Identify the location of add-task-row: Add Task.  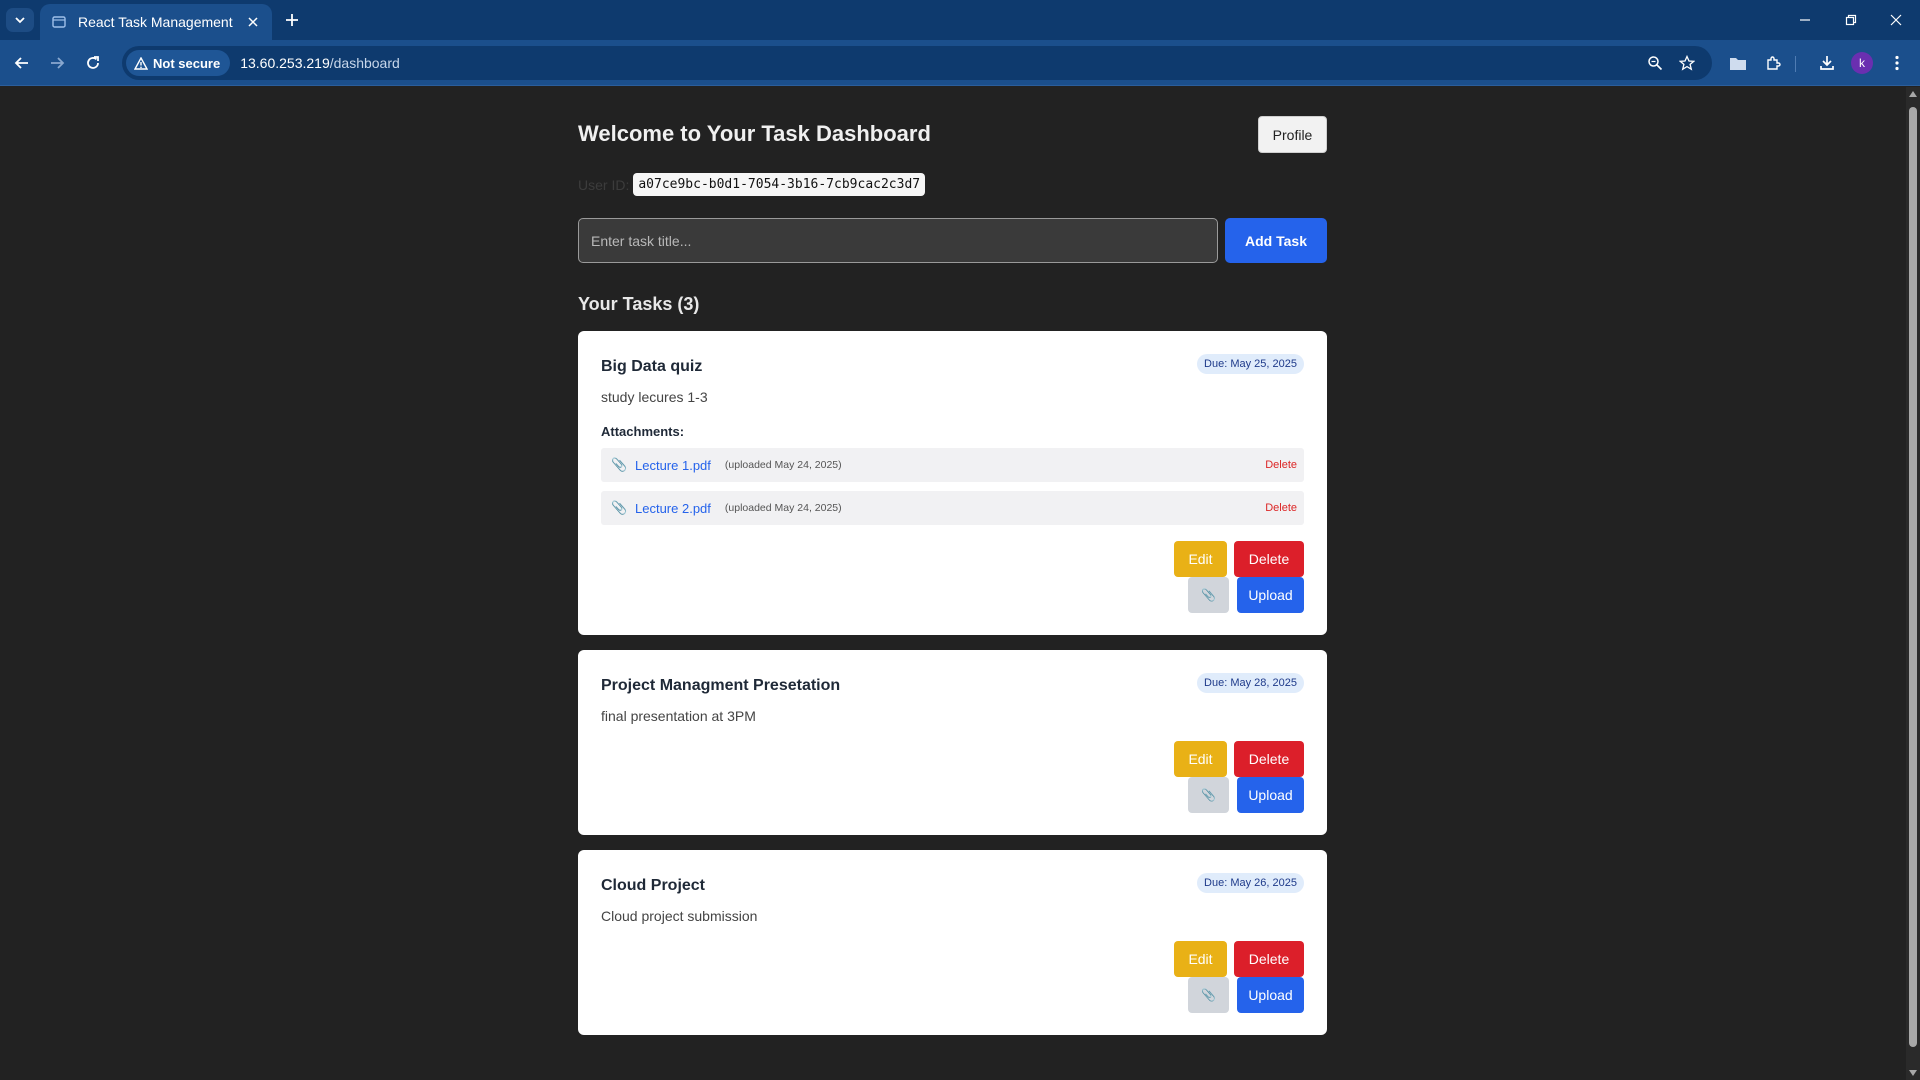
(952, 240).